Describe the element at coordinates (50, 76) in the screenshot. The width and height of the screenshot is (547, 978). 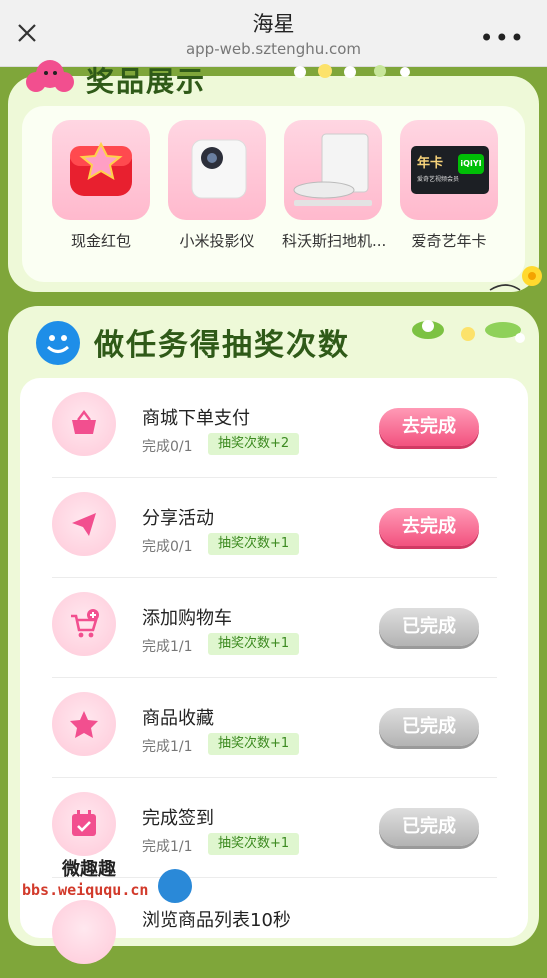
I see `flower-icon` at that location.